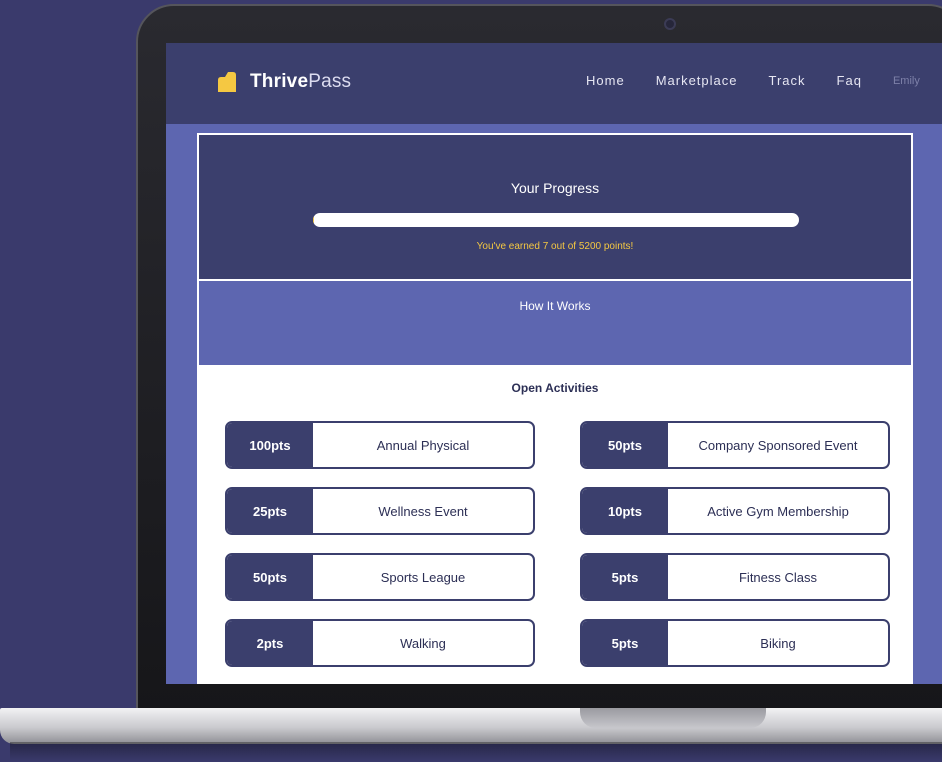  What do you see at coordinates (380, 643) in the screenshot?
I see `activity-card: 2pts Walking` at bounding box center [380, 643].